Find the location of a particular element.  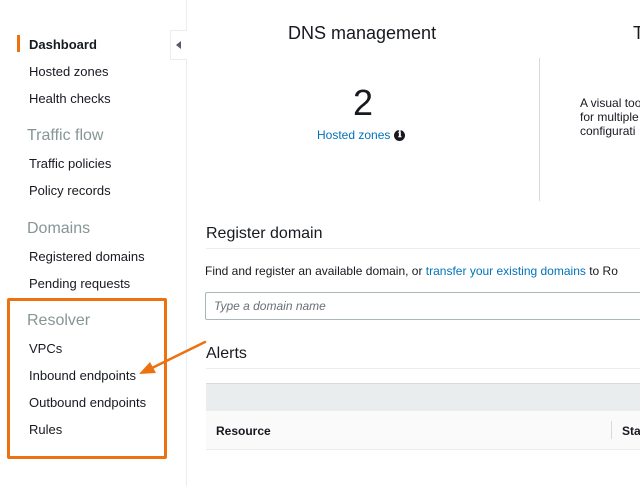

domain-search-input is located at coordinates (422, 306).